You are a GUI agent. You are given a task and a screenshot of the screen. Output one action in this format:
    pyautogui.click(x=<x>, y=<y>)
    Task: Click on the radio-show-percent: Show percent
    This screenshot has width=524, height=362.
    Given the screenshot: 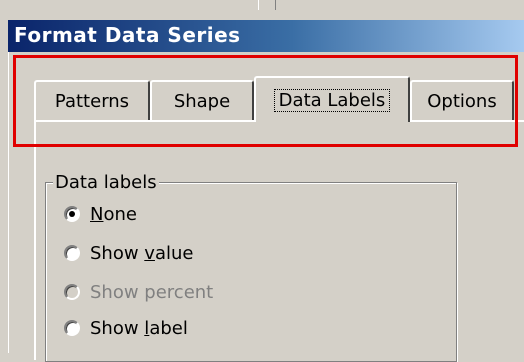 What is the action you would take?
    pyautogui.click(x=138, y=292)
    